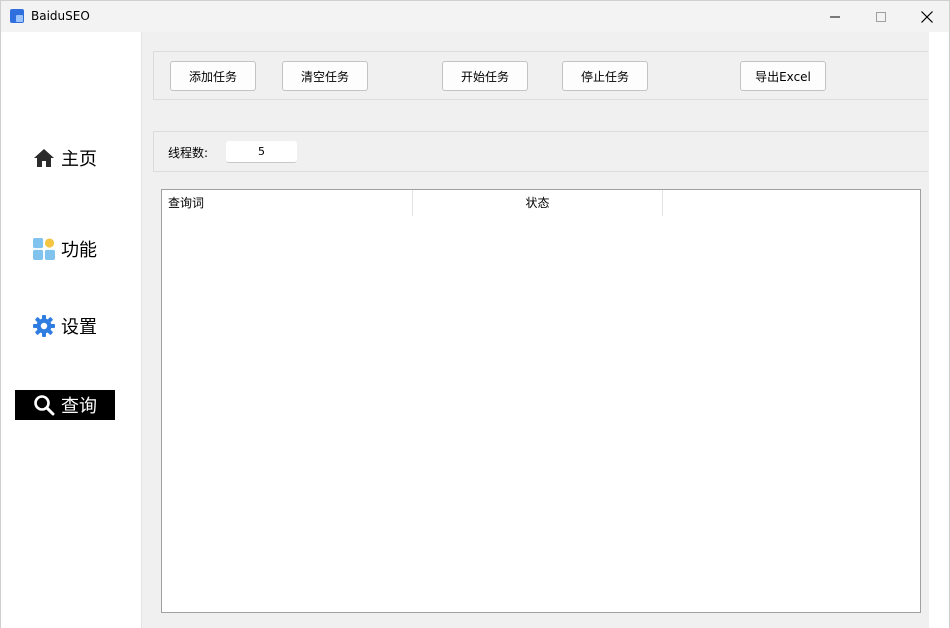 The image size is (950, 628). Describe the element at coordinates (325, 76) in the screenshot. I see `clear-task-button: 清空任务` at that location.